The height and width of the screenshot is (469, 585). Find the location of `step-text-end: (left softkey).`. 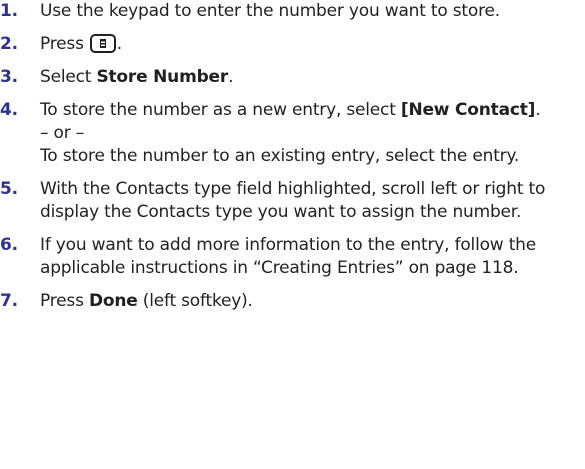

step-text-end: (left softkey). is located at coordinates (195, 301).